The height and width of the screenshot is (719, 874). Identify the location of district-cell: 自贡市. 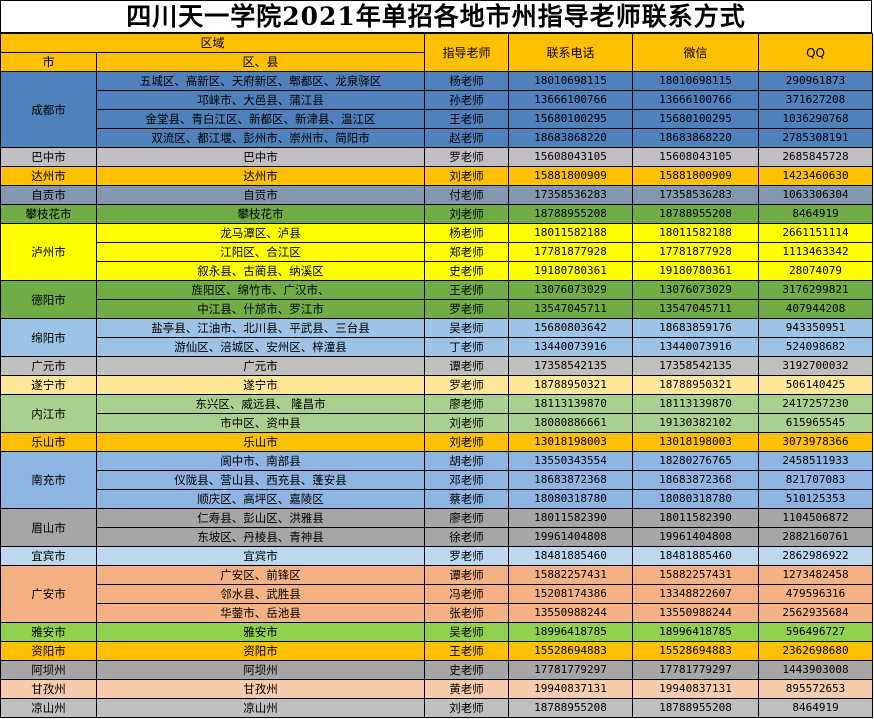
(260, 195).